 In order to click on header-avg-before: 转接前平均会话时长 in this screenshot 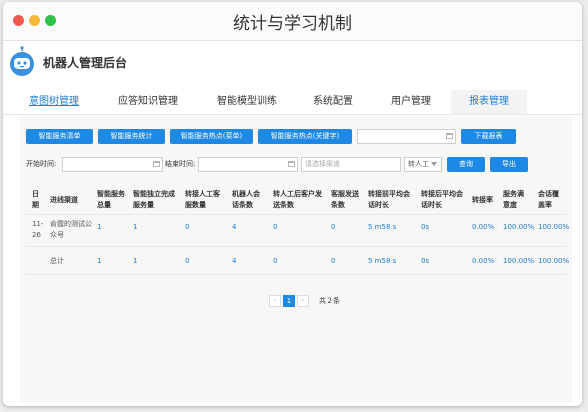, I will do `click(389, 199)`.